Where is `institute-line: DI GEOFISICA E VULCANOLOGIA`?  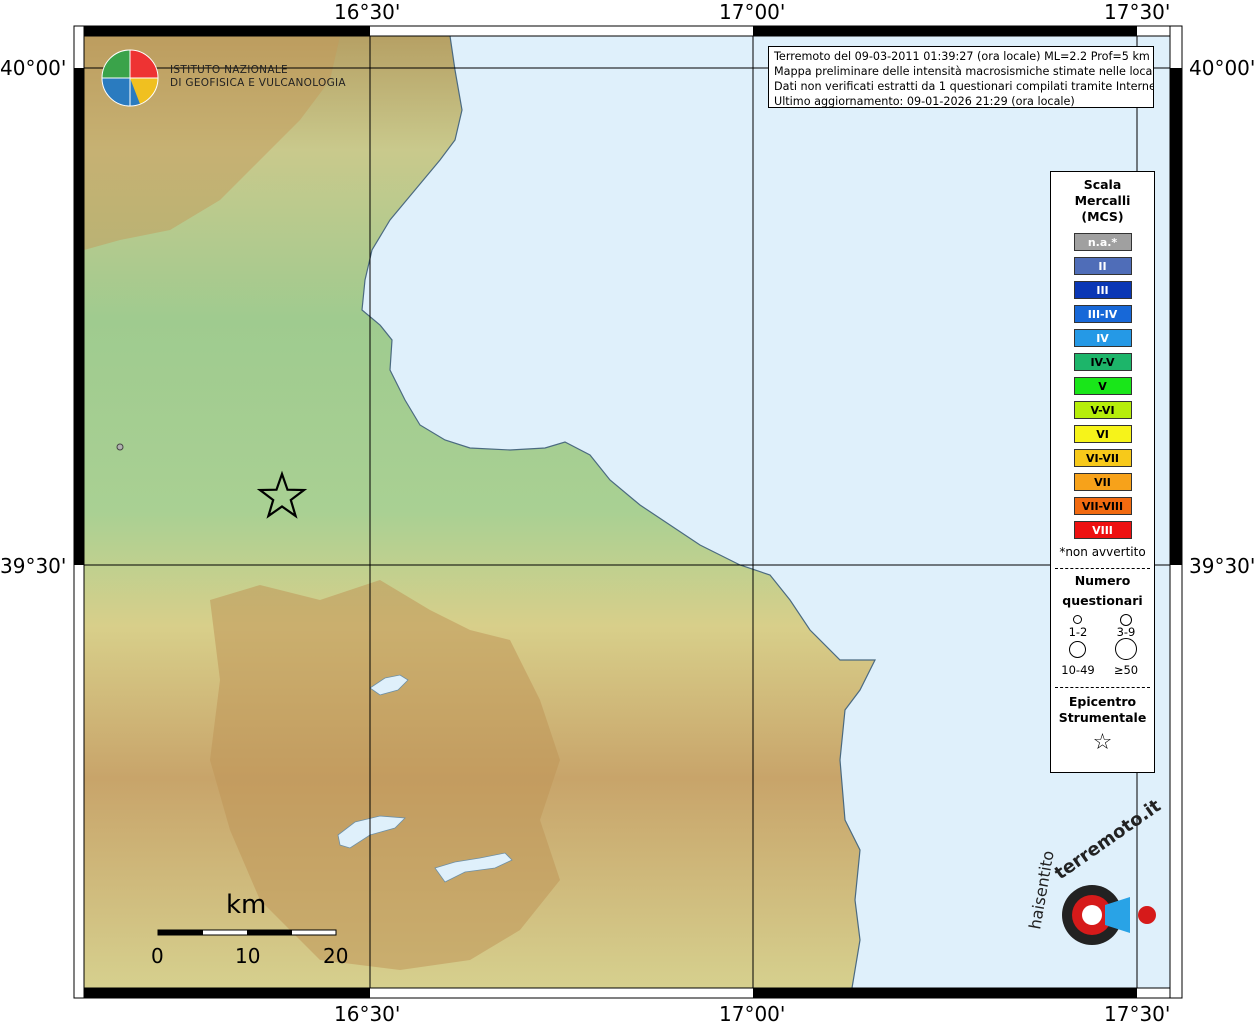
institute-line: DI GEOFISICA E VULCANOLOGIA is located at coordinates (258, 83).